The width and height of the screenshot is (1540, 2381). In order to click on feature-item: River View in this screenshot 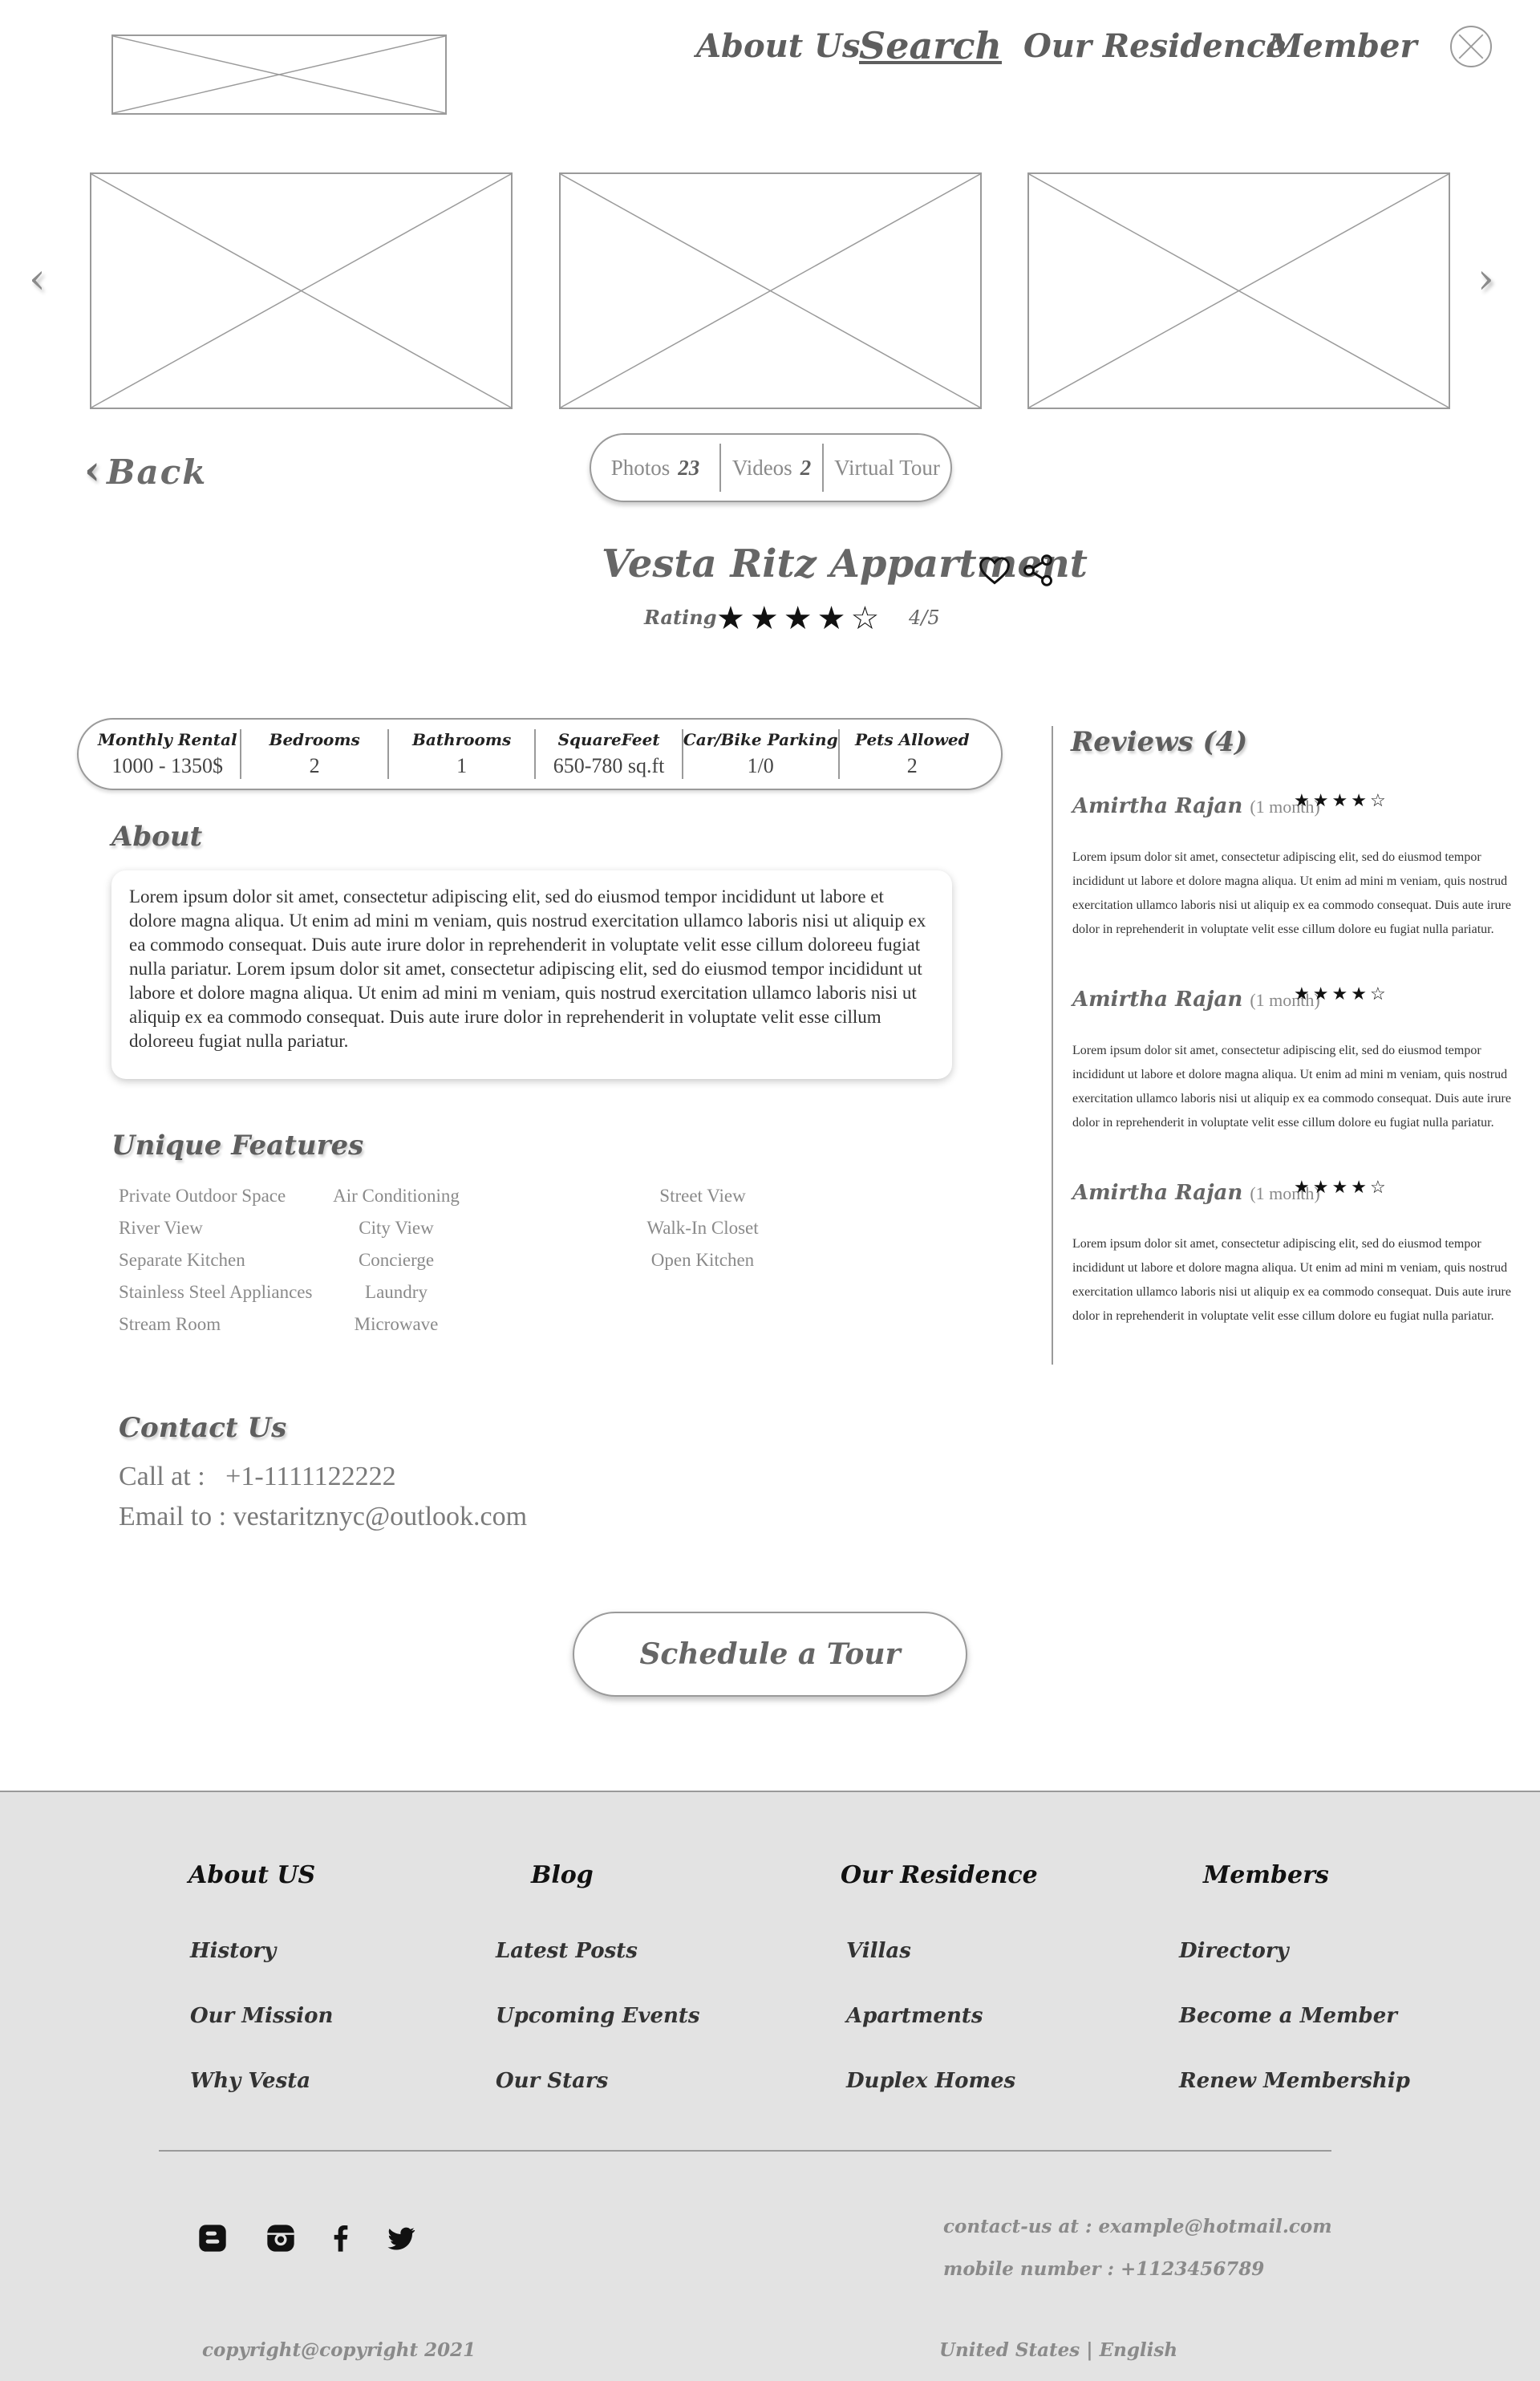, I will do `click(161, 1228)`.